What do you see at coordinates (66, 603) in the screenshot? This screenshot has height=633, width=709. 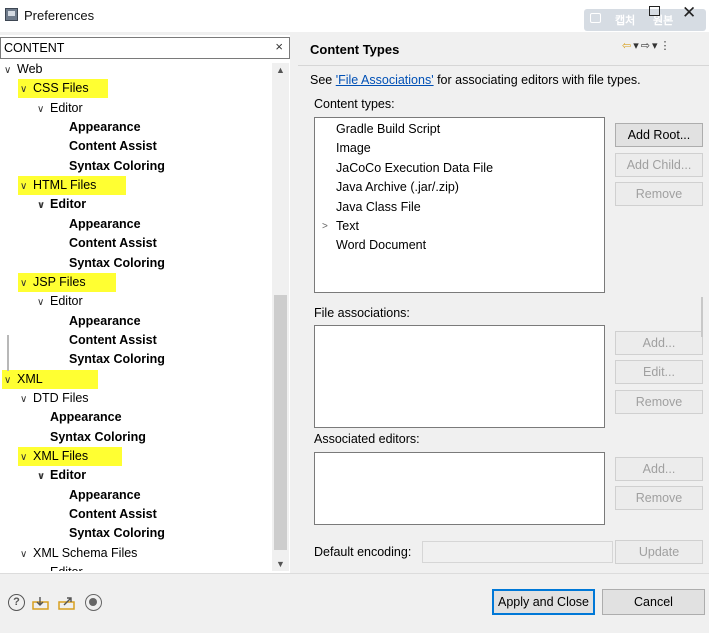 I see `export-icon` at bounding box center [66, 603].